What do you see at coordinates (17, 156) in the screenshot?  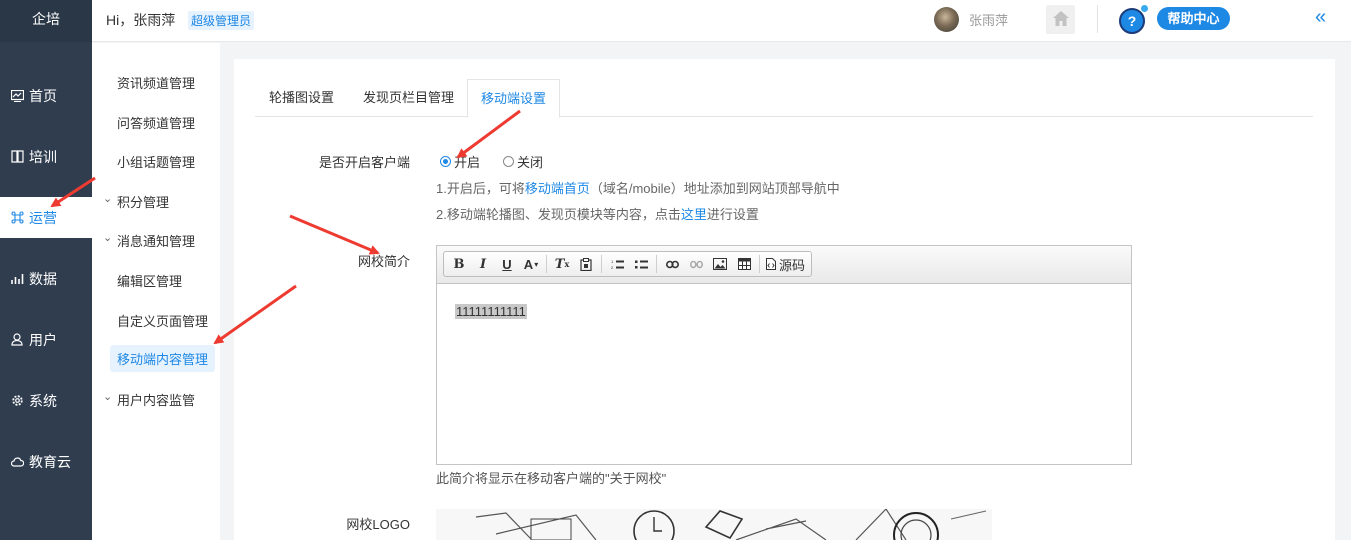 I see `training-icon` at bounding box center [17, 156].